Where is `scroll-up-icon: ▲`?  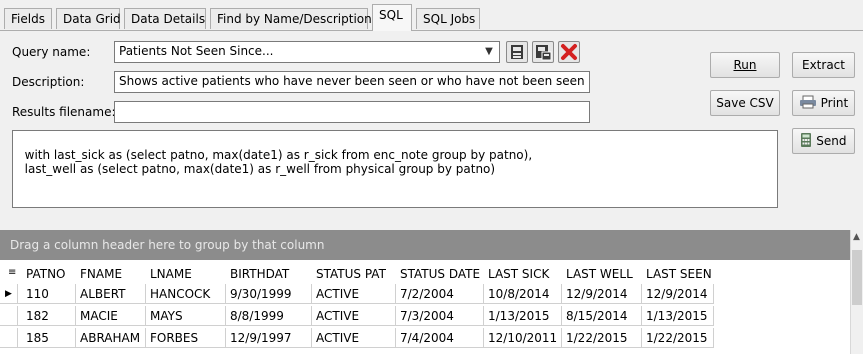
scroll-up-icon: ▲ is located at coordinates (856, 237).